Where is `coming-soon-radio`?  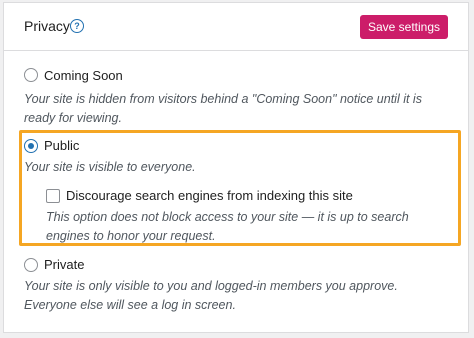 coming-soon-radio is located at coordinates (31, 75).